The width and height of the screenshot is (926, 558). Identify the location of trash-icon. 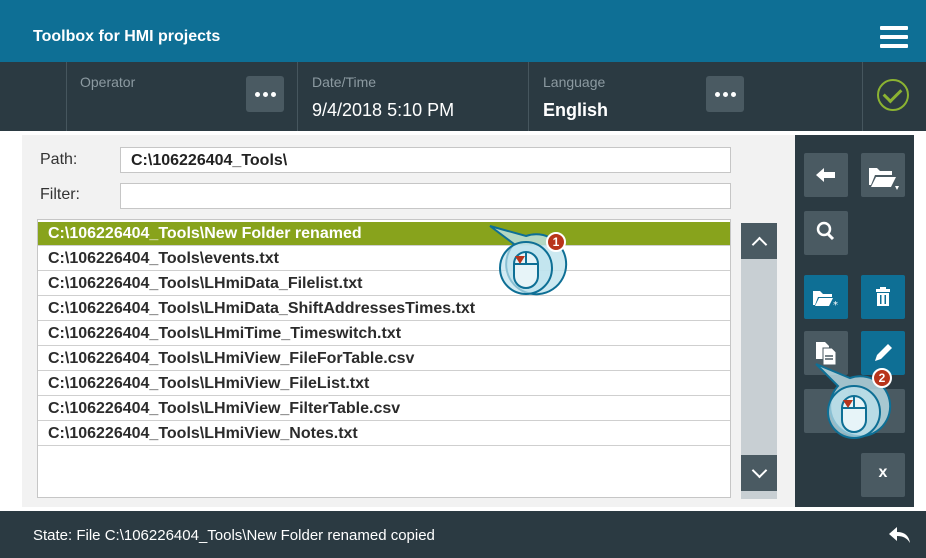
(883, 296).